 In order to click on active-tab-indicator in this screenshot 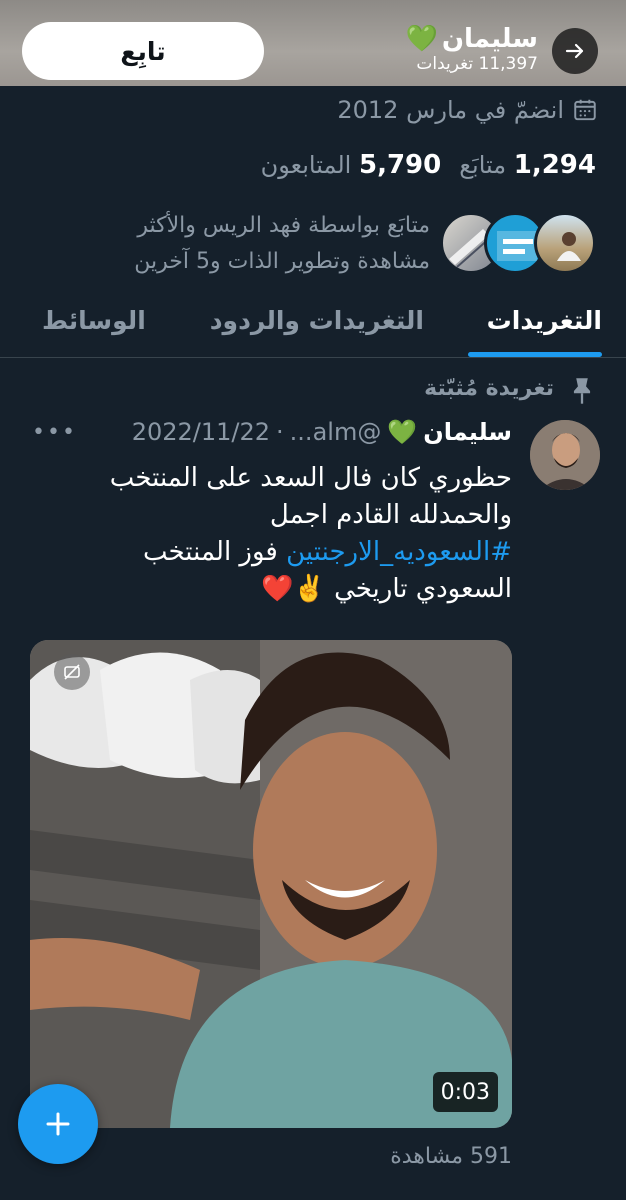, I will do `click(535, 354)`.